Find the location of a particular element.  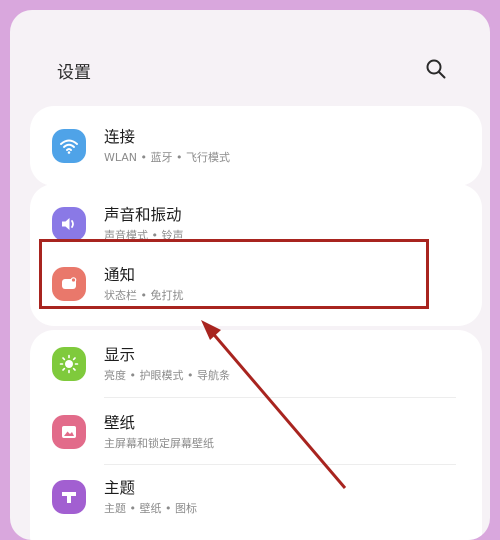

settings-item-themes: 主题 主题 • 壁纸 • 图标 is located at coordinates (256, 497).